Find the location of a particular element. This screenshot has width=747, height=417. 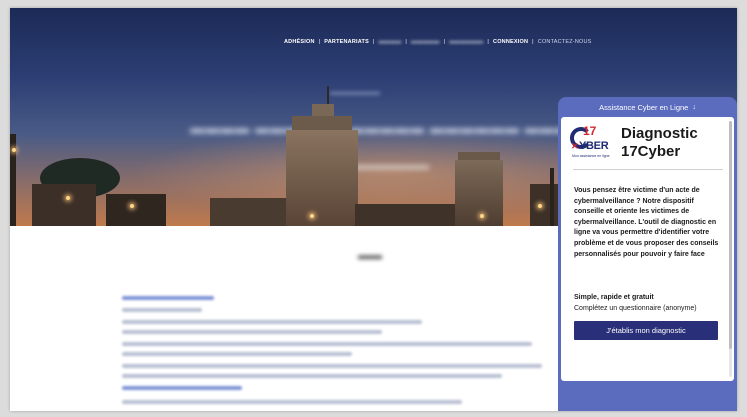

chat-lead: Simple, rapide et gratuit is located at coordinates (614, 297).